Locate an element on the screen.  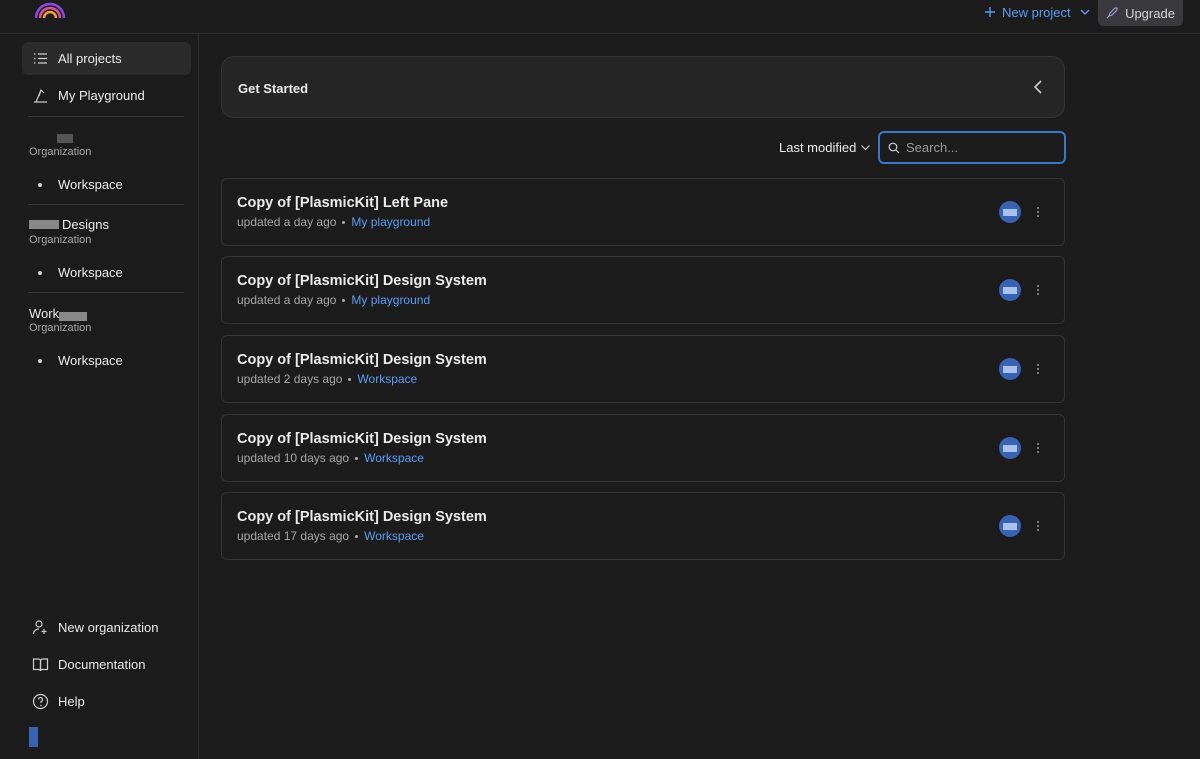
sort-label: Last modified is located at coordinates (818, 147).